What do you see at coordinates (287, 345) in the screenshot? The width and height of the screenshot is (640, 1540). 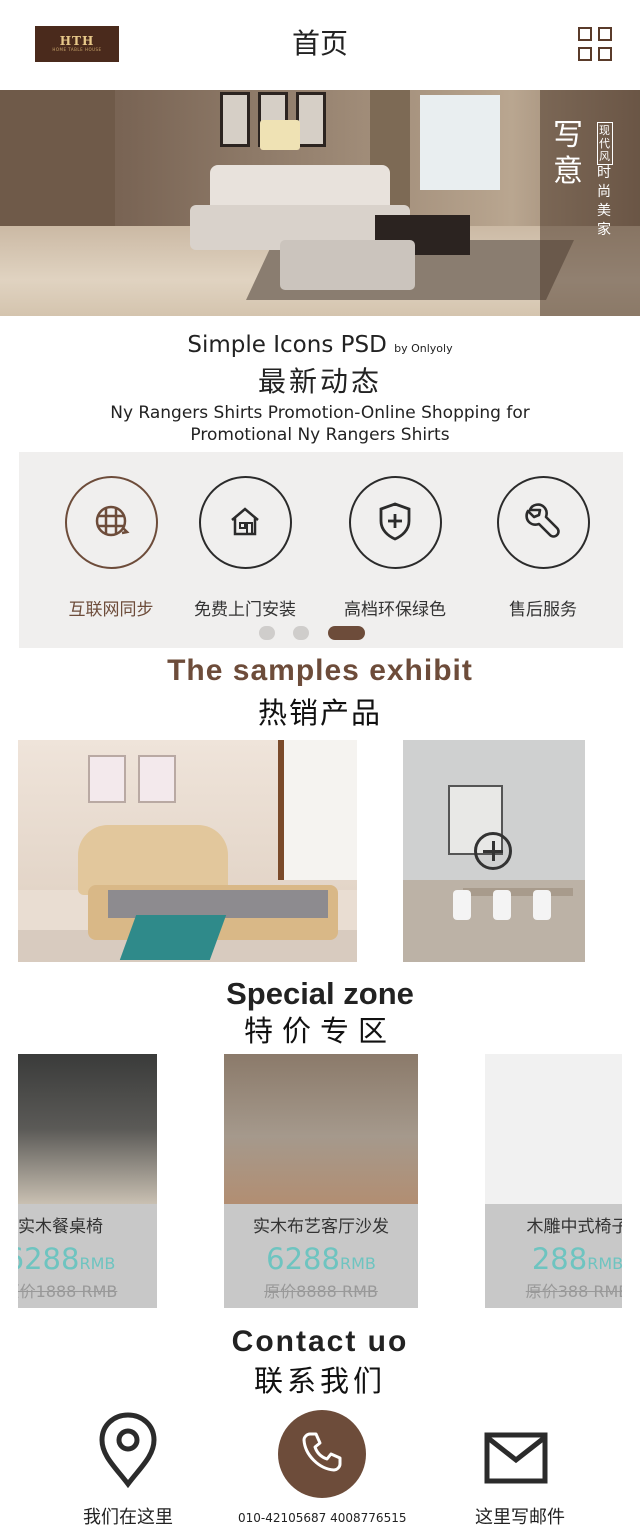 I see `news-credit-main: Simple Icons PSD` at bounding box center [287, 345].